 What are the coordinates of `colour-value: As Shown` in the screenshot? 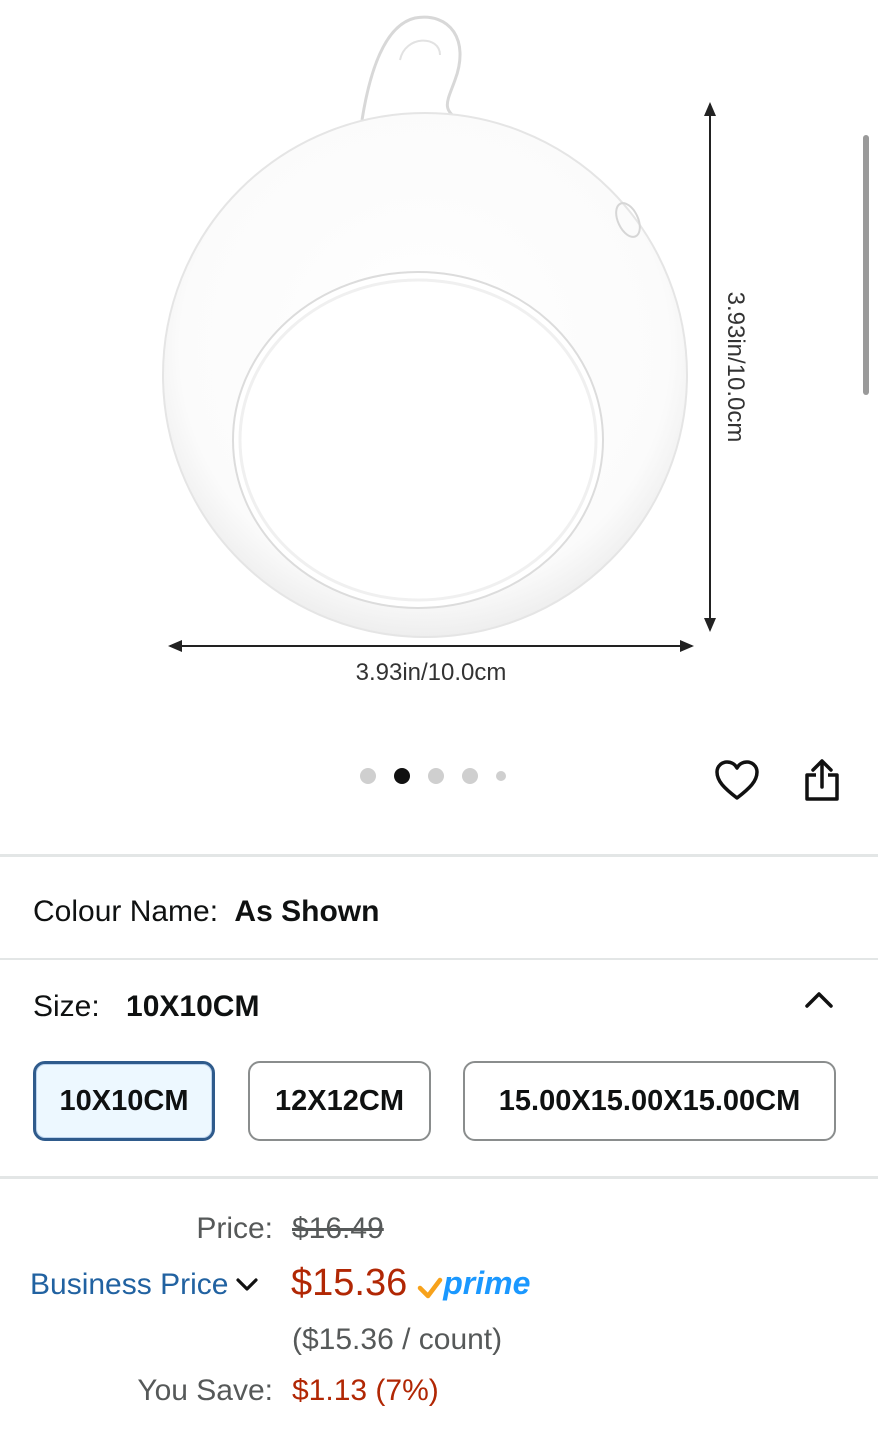 It's located at (307, 911).